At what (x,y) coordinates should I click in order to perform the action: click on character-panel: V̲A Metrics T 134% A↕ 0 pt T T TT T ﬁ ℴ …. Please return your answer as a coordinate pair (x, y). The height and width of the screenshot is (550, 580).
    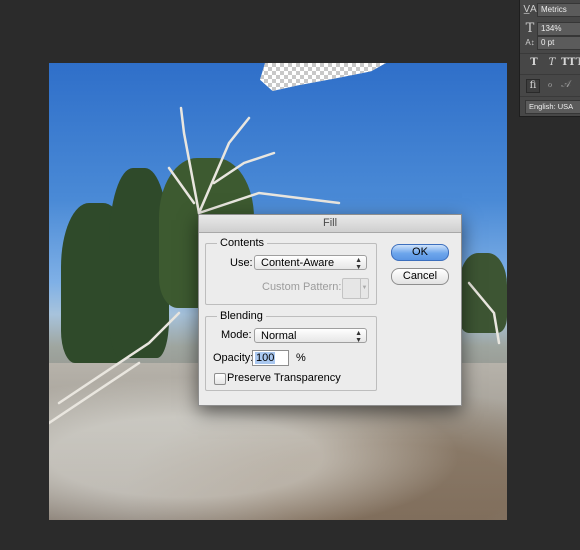
    Looking at the image, I should click on (549, 58).